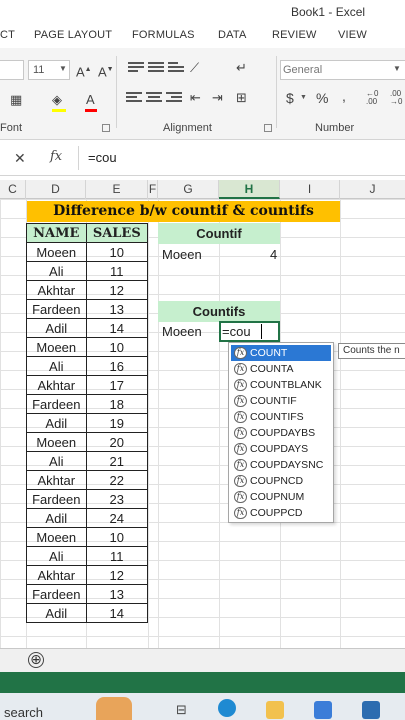 The width and height of the screenshot is (405, 720). I want to click on align-middle-icon, so click(156, 69).